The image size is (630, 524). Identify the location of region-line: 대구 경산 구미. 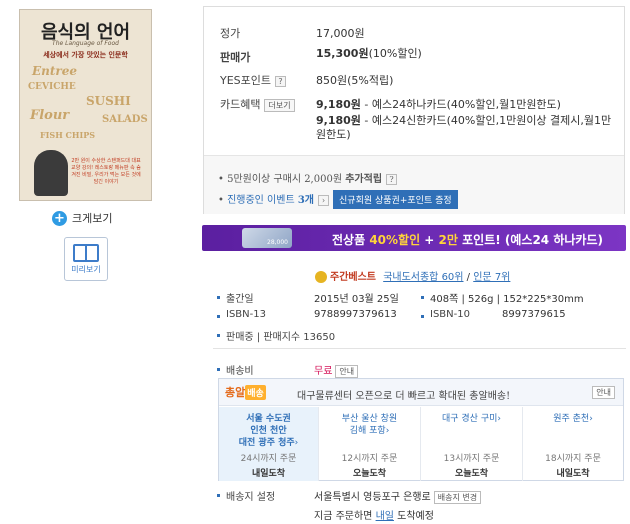
(469, 419).